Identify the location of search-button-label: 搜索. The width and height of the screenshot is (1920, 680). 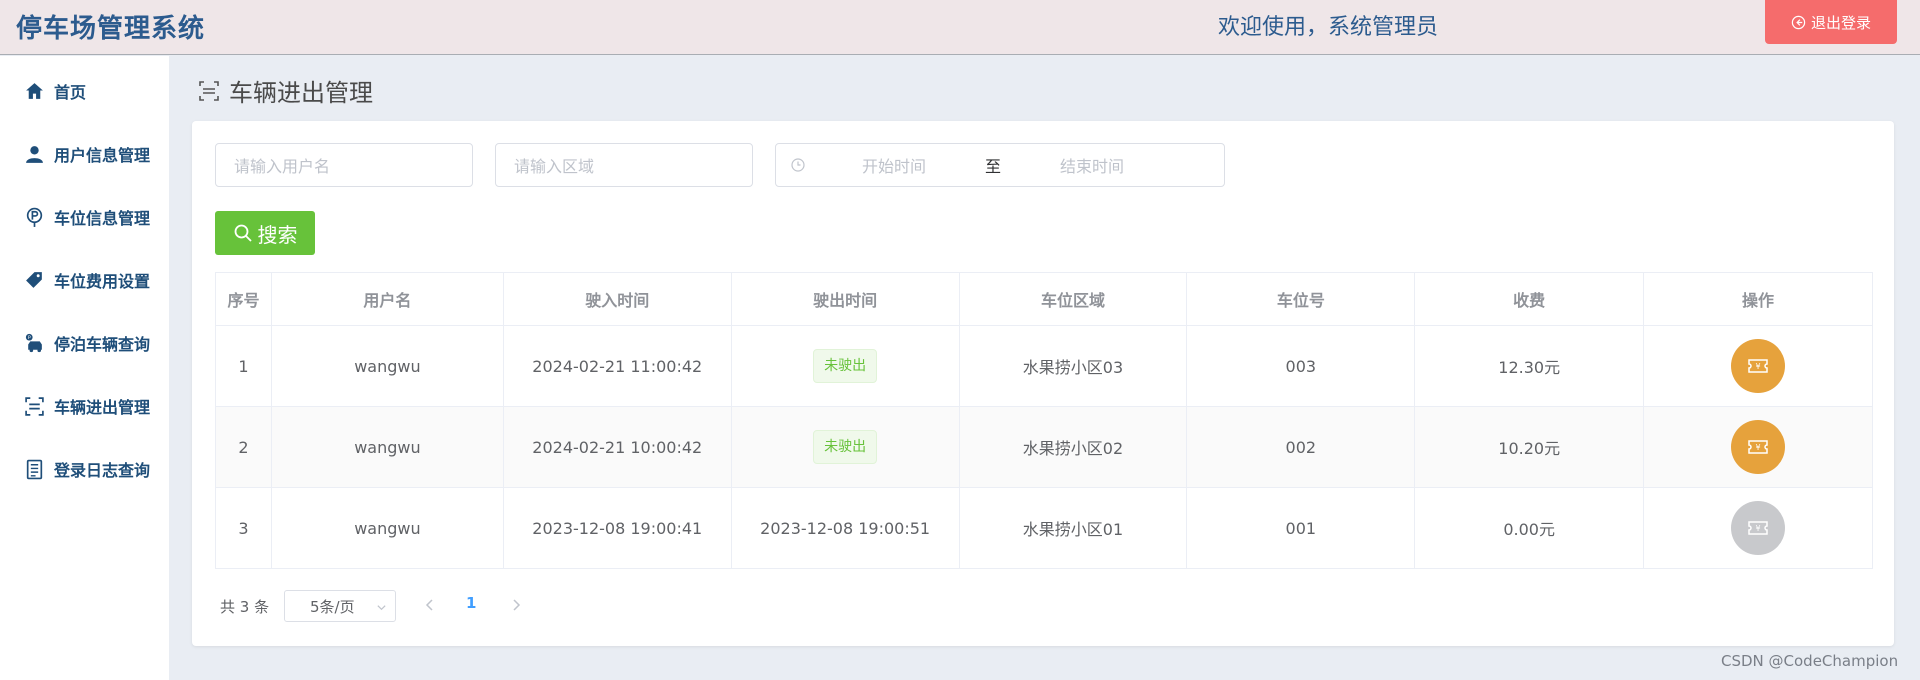
(277, 234).